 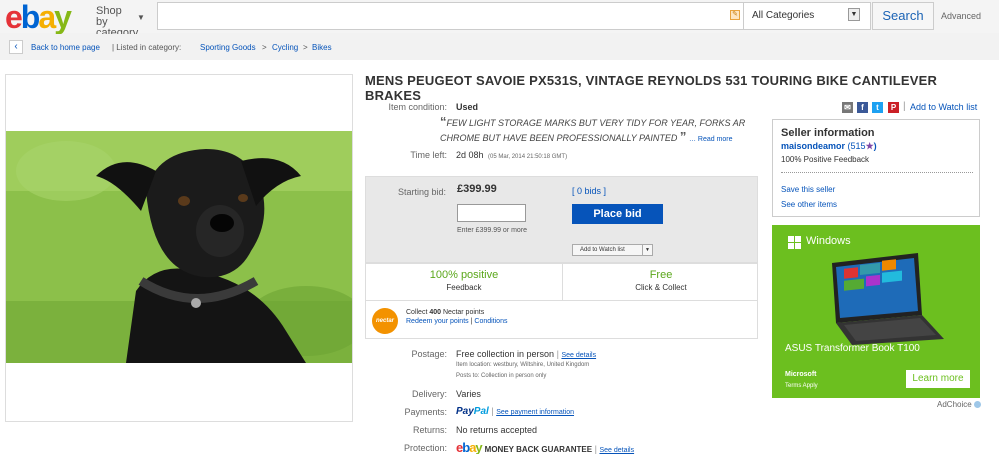 I want to click on seller-name: maisondeamor, so click(x=813, y=146).